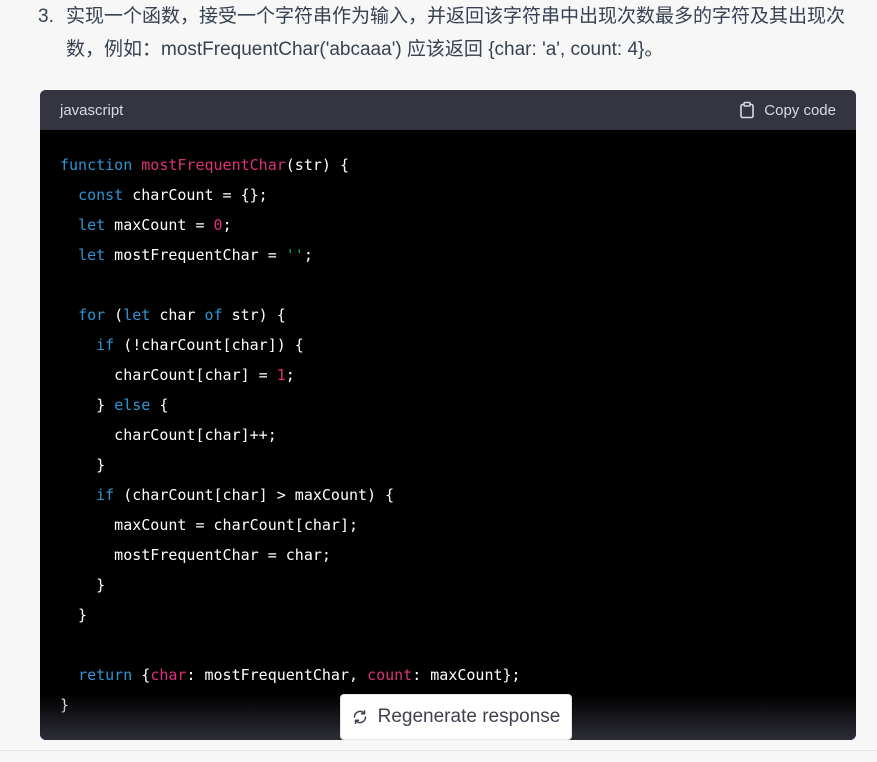 The image size is (877, 762). Describe the element at coordinates (245, 495) in the screenshot. I see `code-line: if (charCount[char] > maxCount) {` at that location.